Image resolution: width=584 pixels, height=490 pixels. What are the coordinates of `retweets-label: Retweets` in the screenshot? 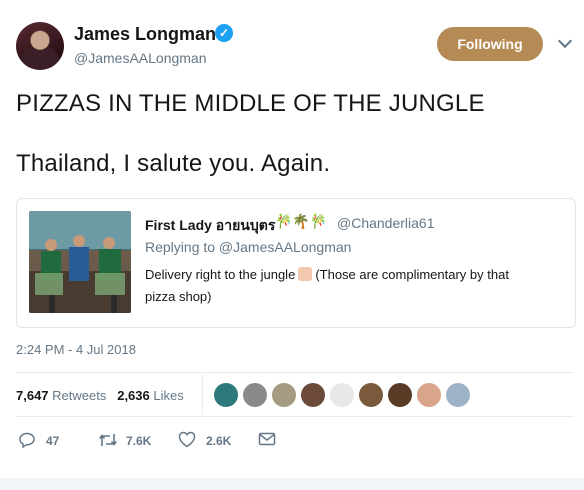 It's located at (79, 395).